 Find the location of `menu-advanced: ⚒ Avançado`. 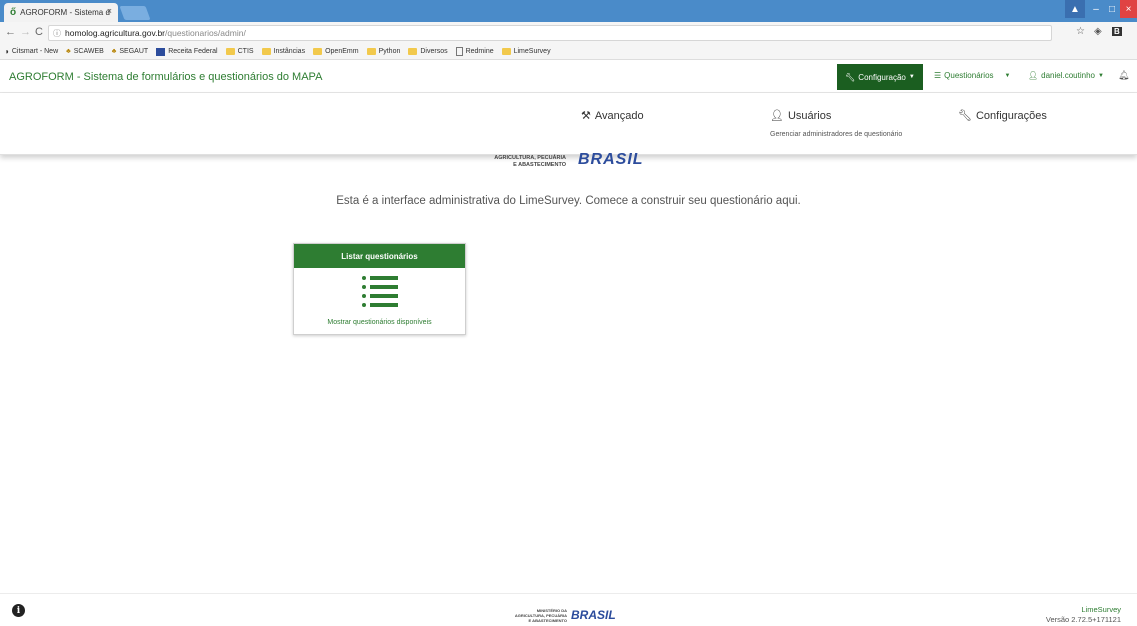

menu-advanced: ⚒ Avançado is located at coordinates (612, 116).